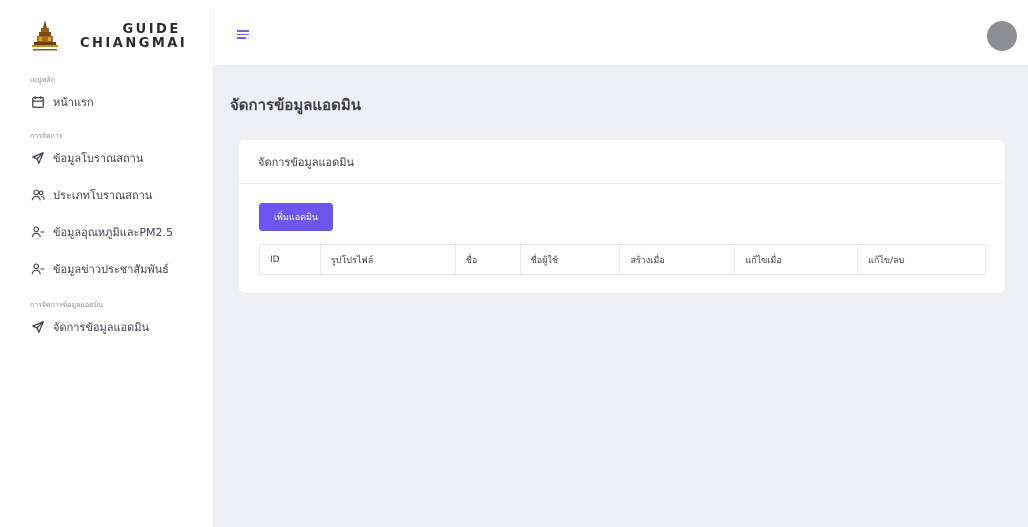  What do you see at coordinates (73, 102) in the screenshot?
I see `sidebar-item-label: หน้าแรก` at bounding box center [73, 102].